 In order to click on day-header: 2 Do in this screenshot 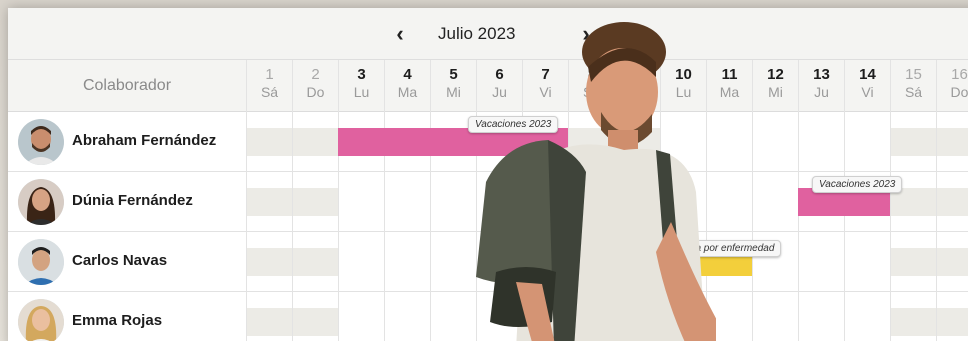, I will do `click(315, 86)`.